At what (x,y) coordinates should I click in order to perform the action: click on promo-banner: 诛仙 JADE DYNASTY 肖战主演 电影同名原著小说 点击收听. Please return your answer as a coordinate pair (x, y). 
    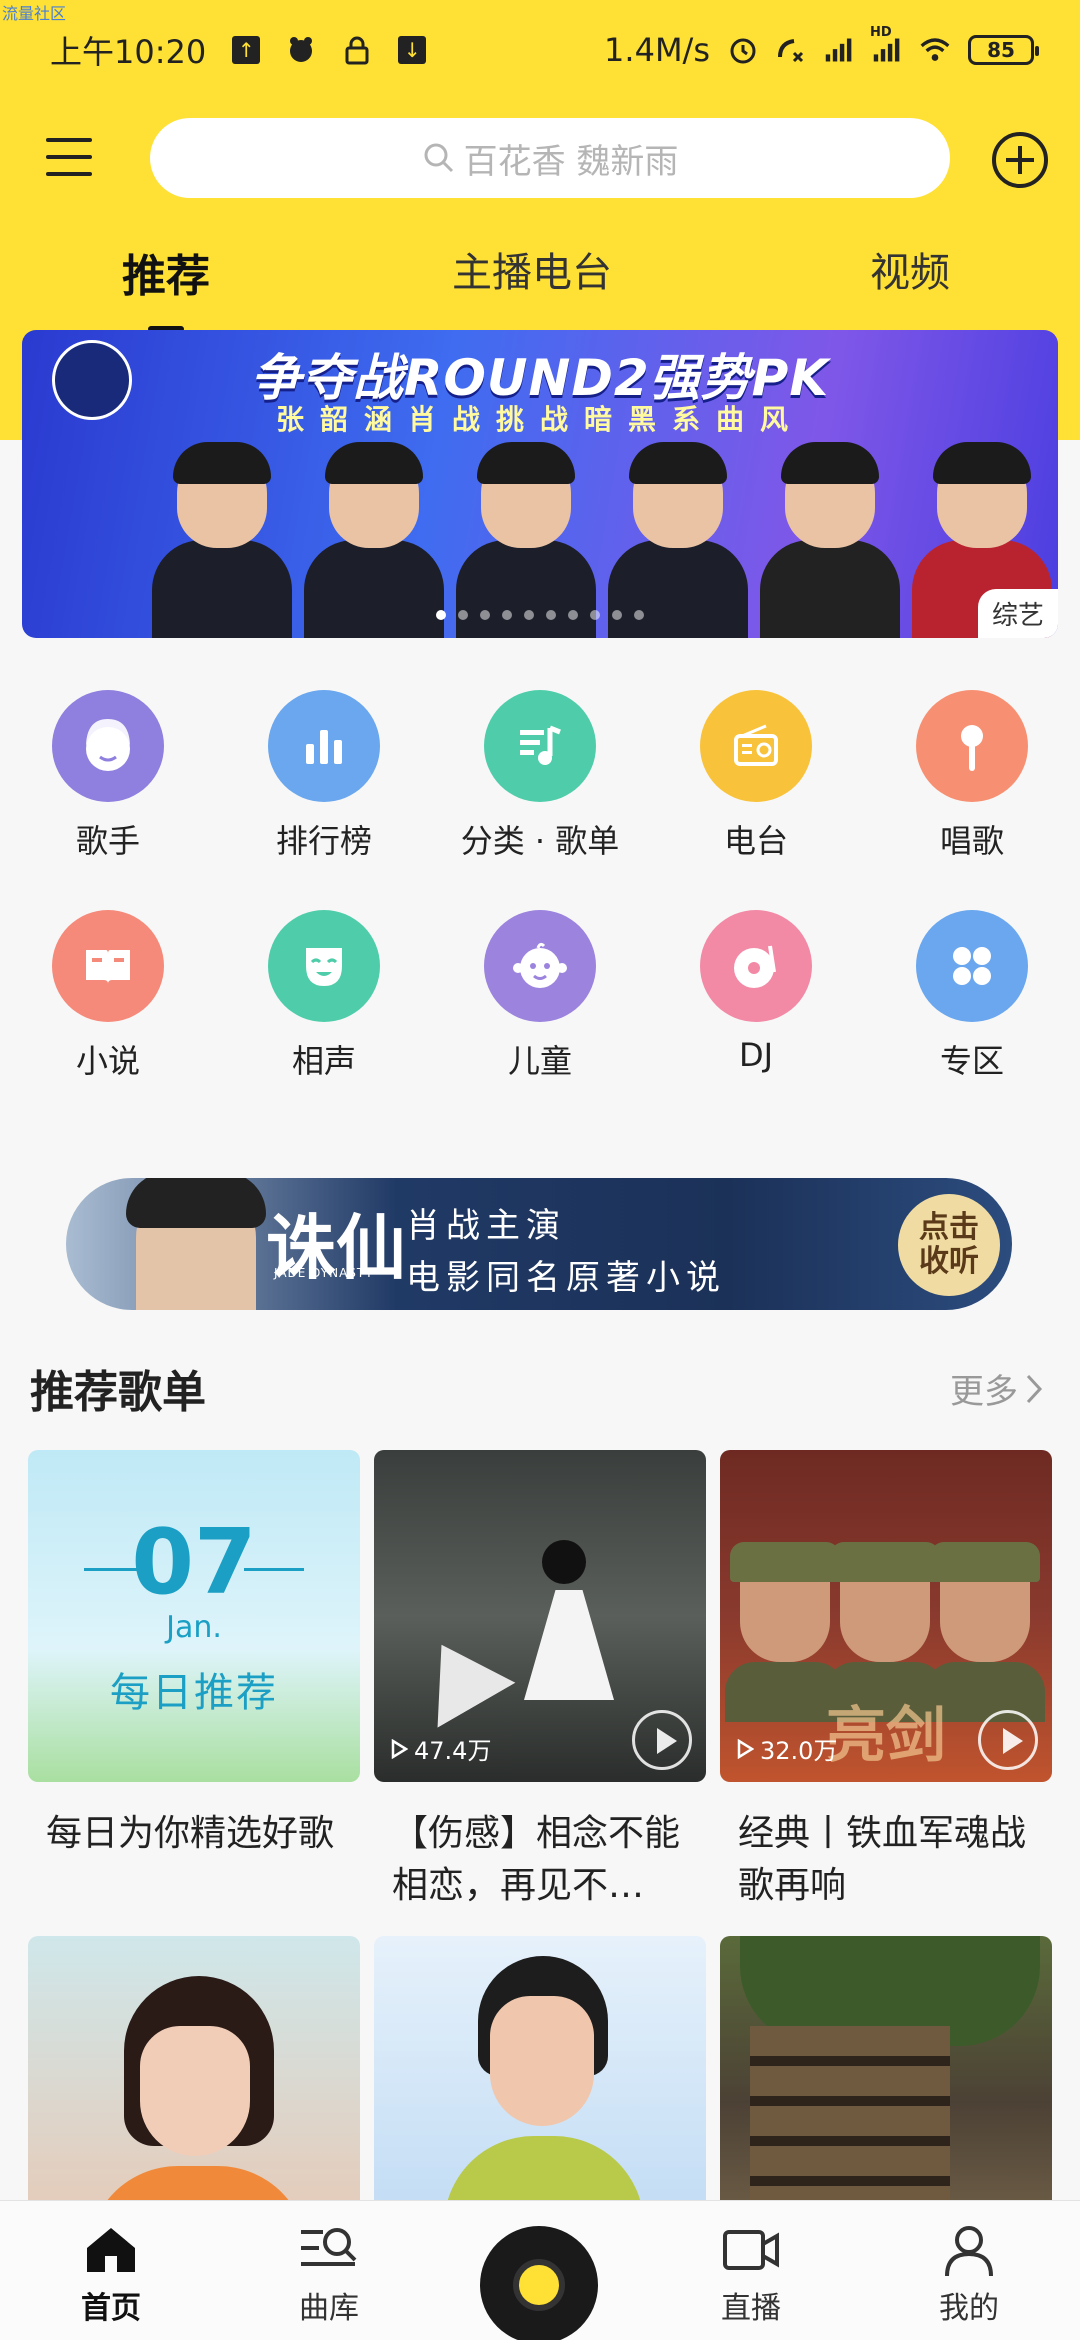
    Looking at the image, I should click on (539, 1244).